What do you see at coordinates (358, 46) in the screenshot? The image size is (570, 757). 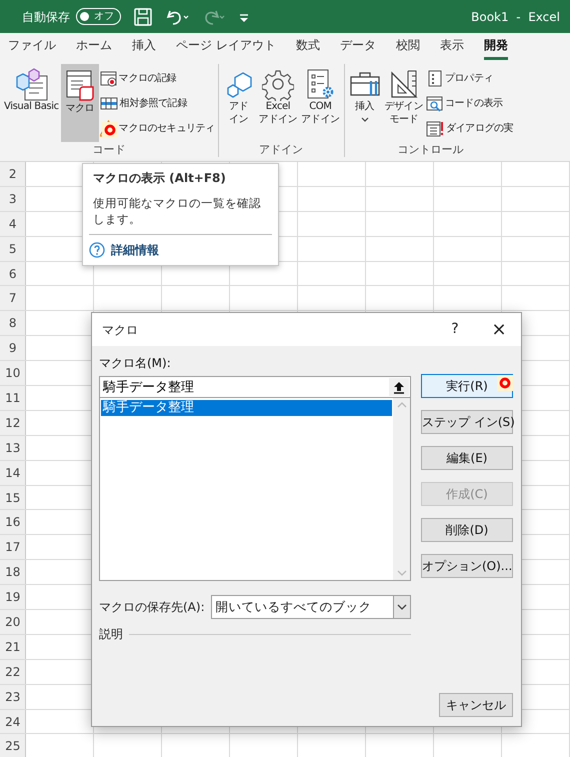 I see `ribbon-tab: データ` at bounding box center [358, 46].